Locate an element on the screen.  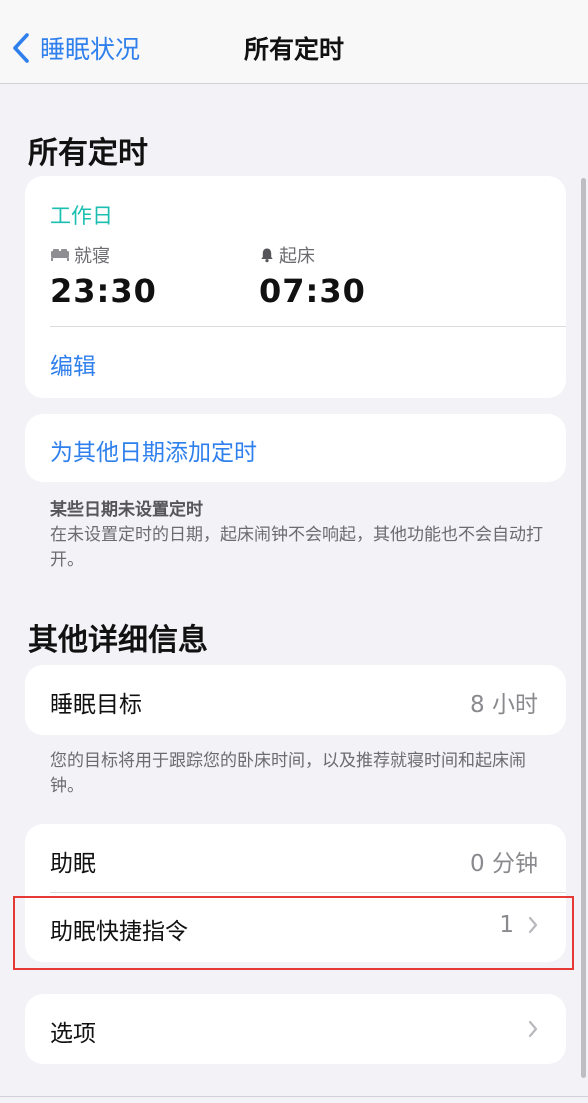
options-label: 选项 is located at coordinates (73, 1034).